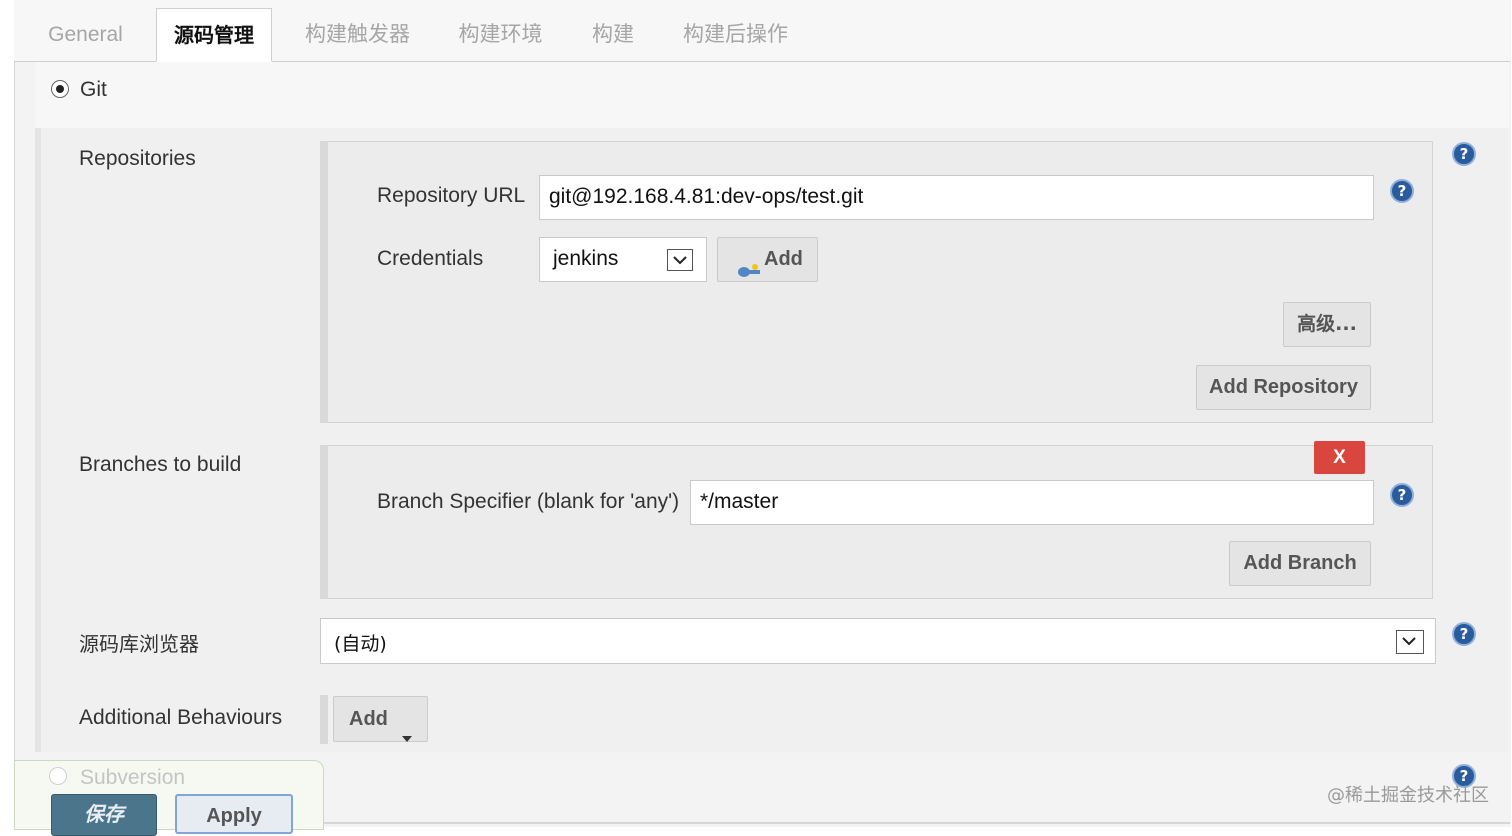 This screenshot has width=1512, height=836. Describe the element at coordinates (1464, 634) in the screenshot. I see `repository-browser-help-icon: ?` at that location.